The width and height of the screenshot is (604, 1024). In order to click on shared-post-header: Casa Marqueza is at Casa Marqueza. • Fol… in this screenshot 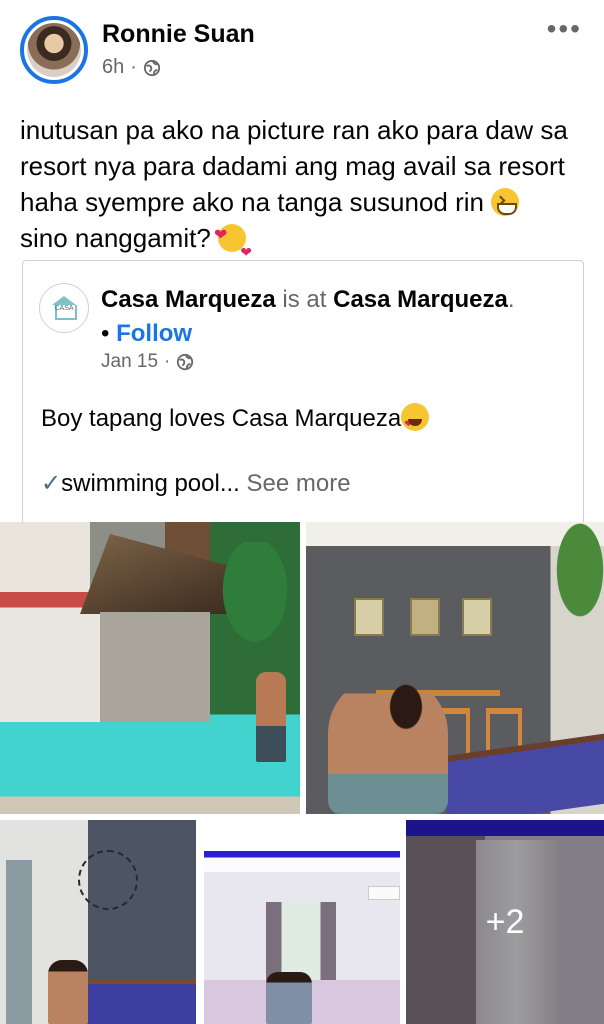, I will do `click(336, 317)`.